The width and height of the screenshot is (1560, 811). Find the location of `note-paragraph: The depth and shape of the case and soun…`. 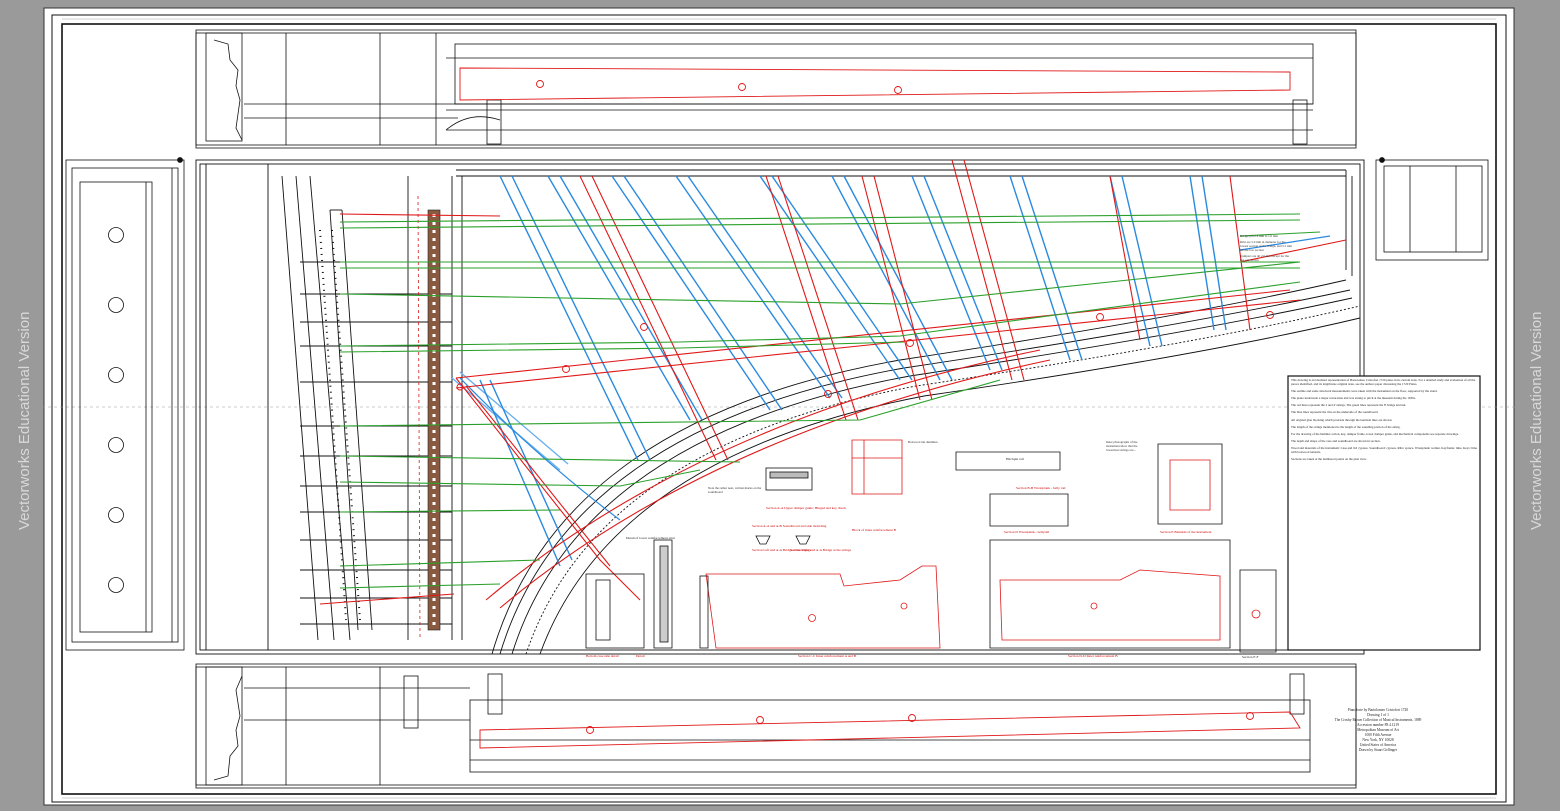

note-paragraph: The depth and shape of the case and soun… is located at coordinates (1336, 440).